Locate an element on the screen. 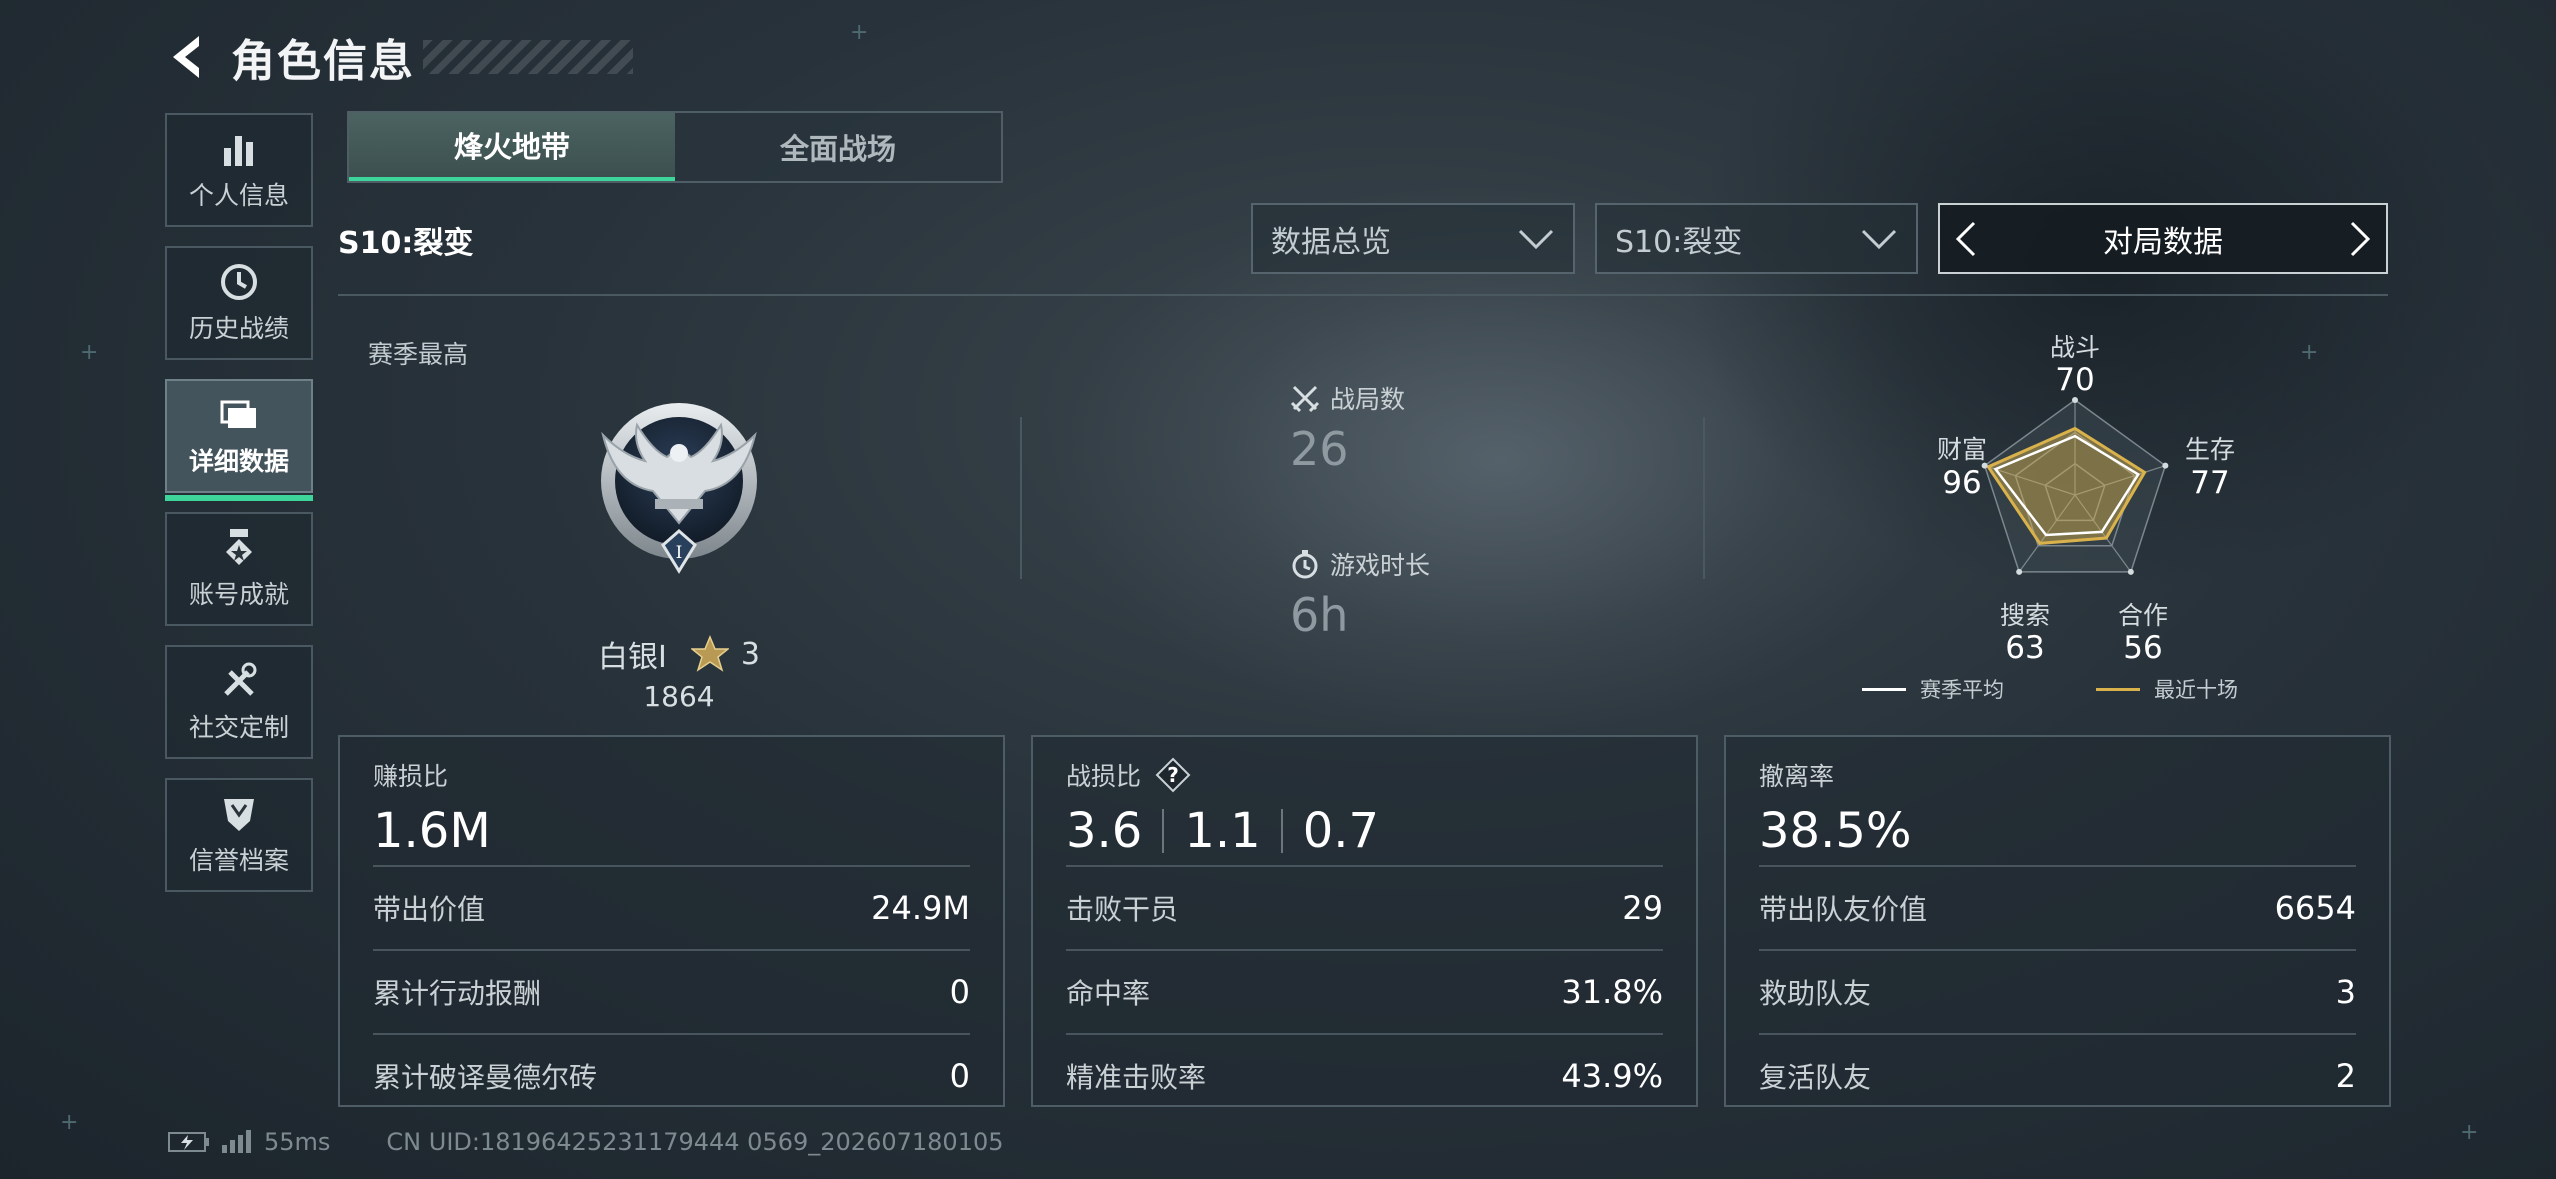 The image size is (2556, 1179). card-row: 累计破译曼德尔砖 0 is located at coordinates (671, 1075).